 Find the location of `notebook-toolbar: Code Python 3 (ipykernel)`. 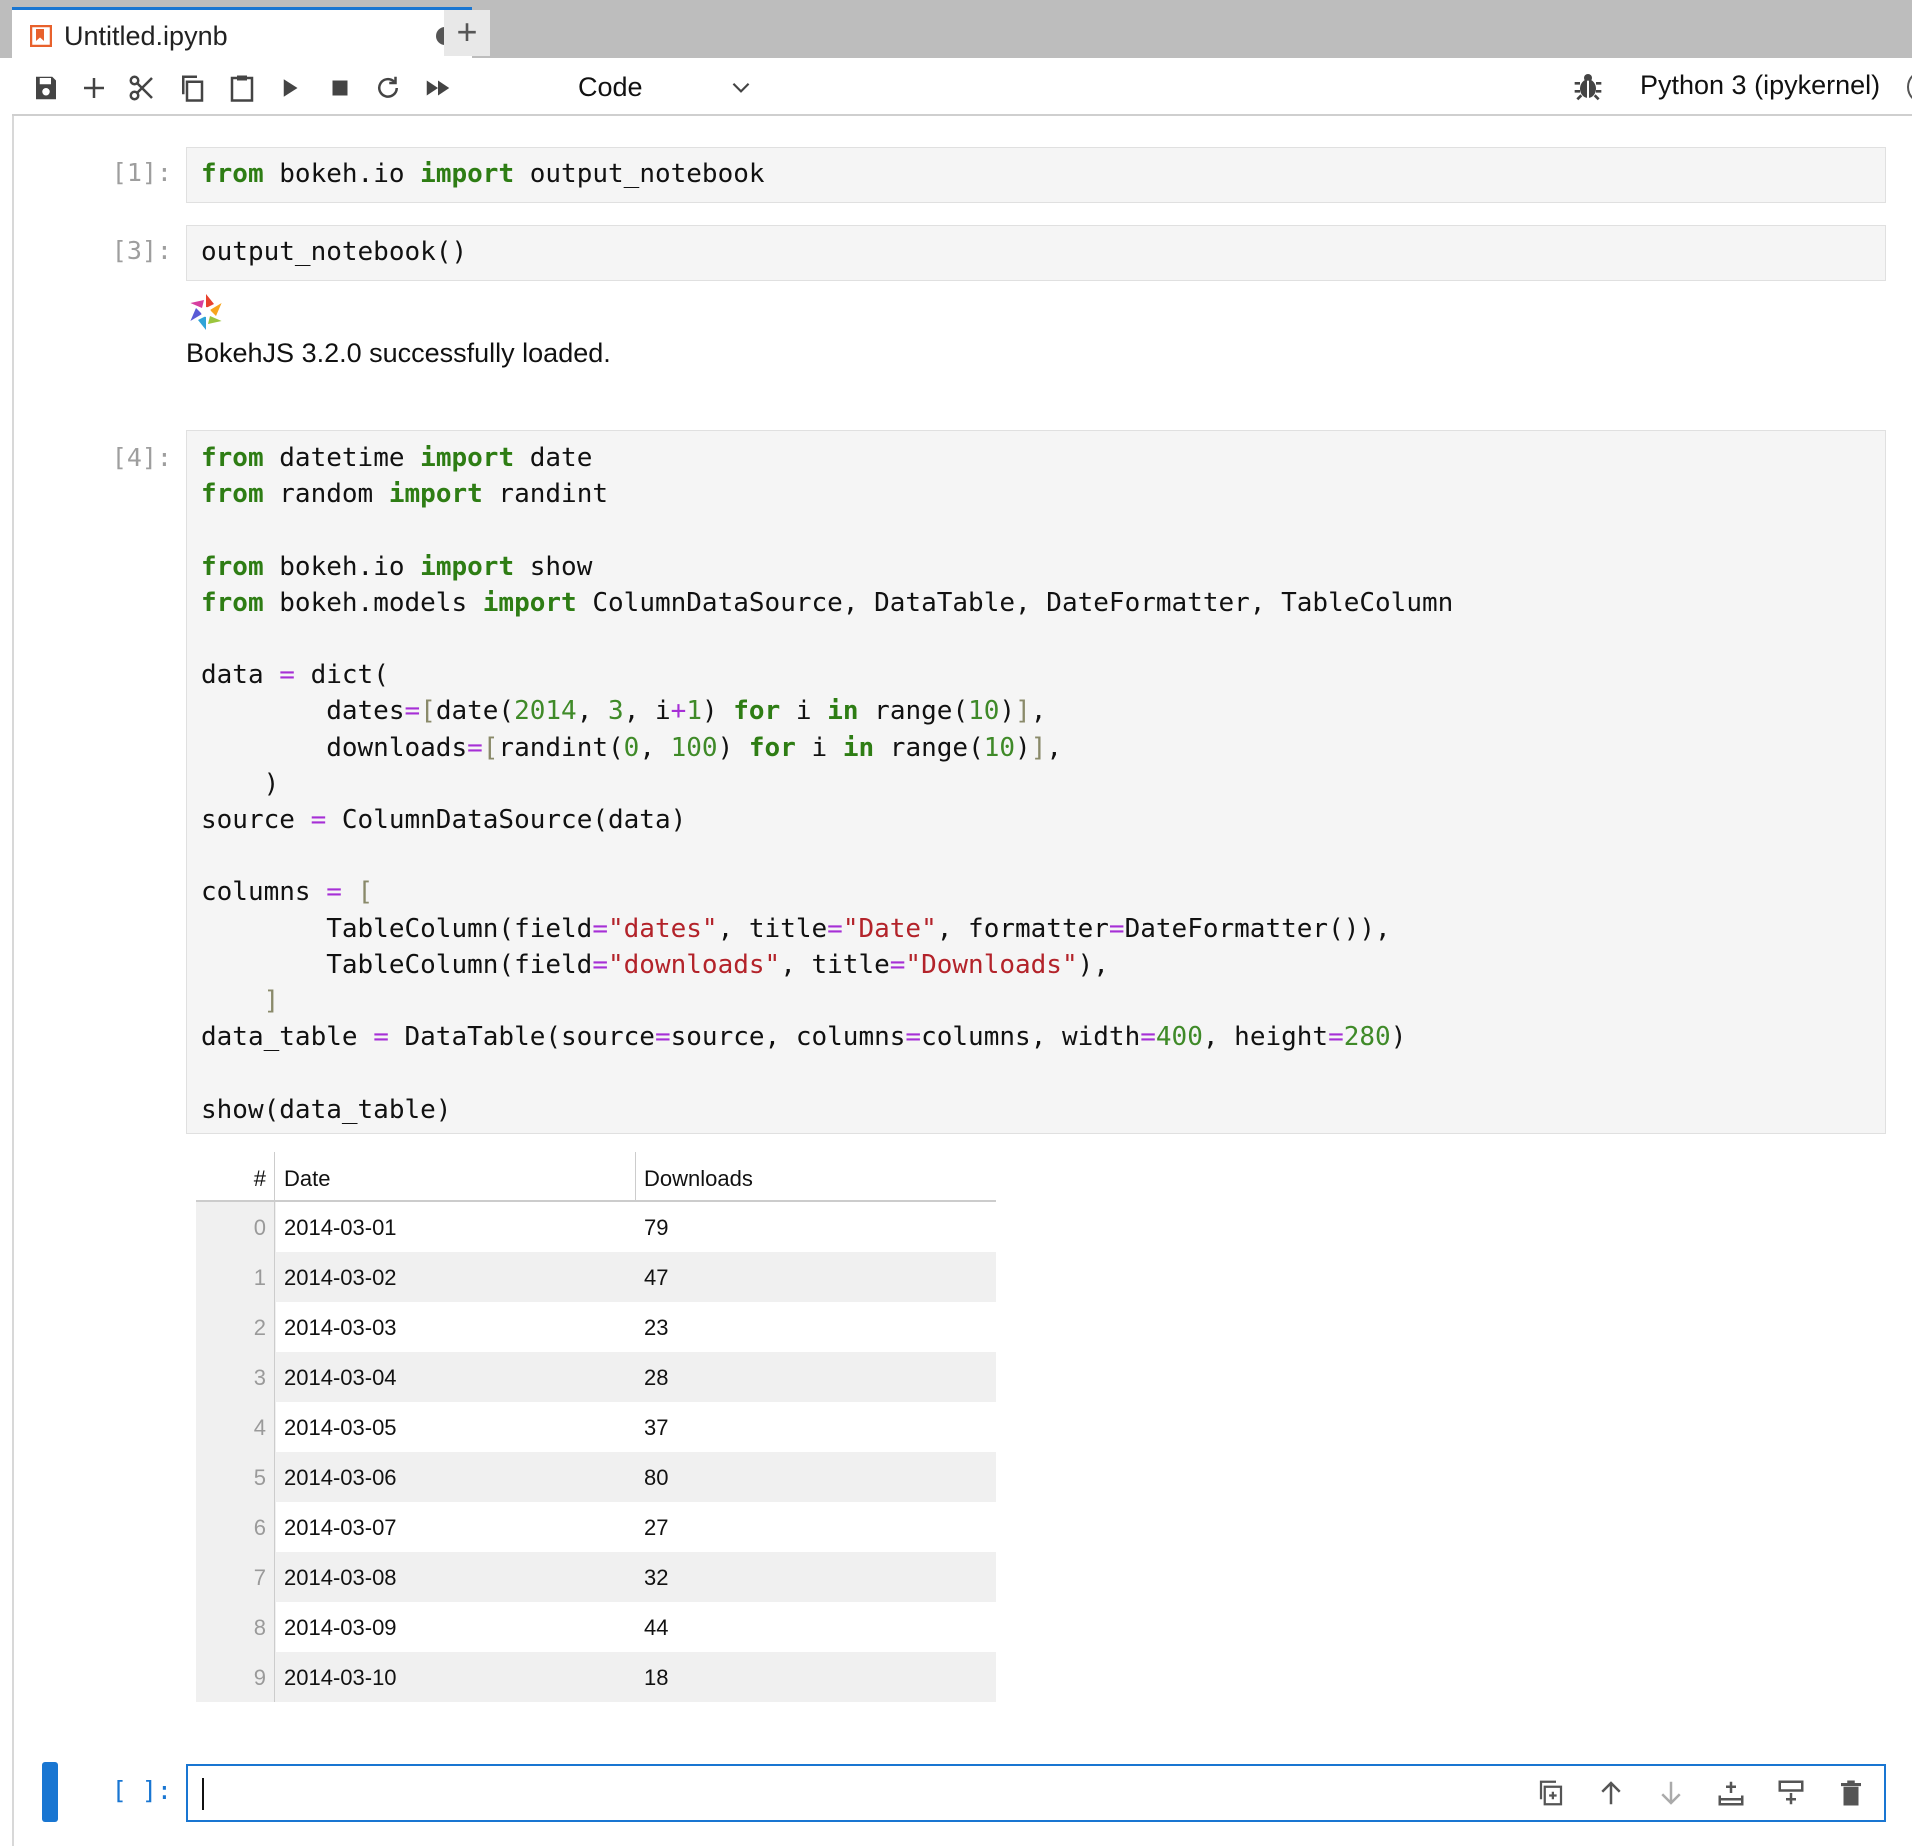

notebook-toolbar: Code Python 3 (ipykernel) is located at coordinates (962, 87).